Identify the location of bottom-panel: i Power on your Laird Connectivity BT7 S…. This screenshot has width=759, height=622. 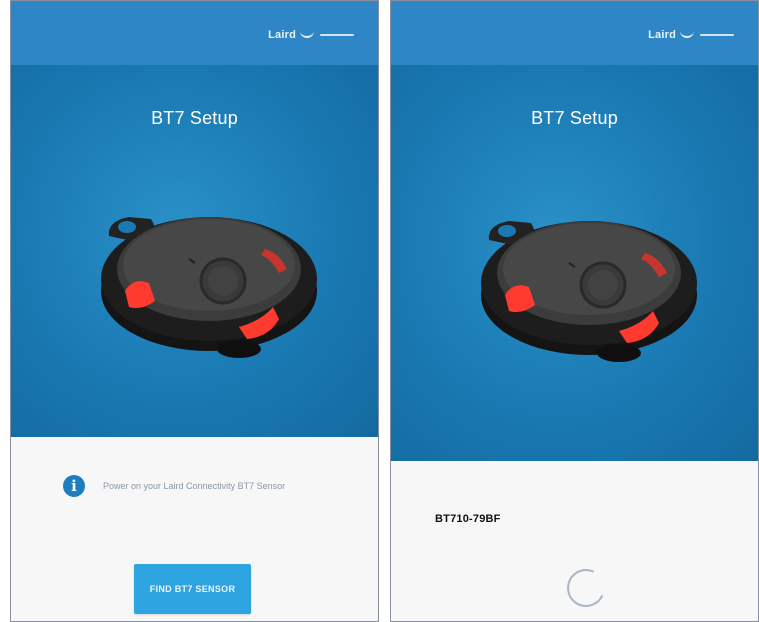
(194, 529).